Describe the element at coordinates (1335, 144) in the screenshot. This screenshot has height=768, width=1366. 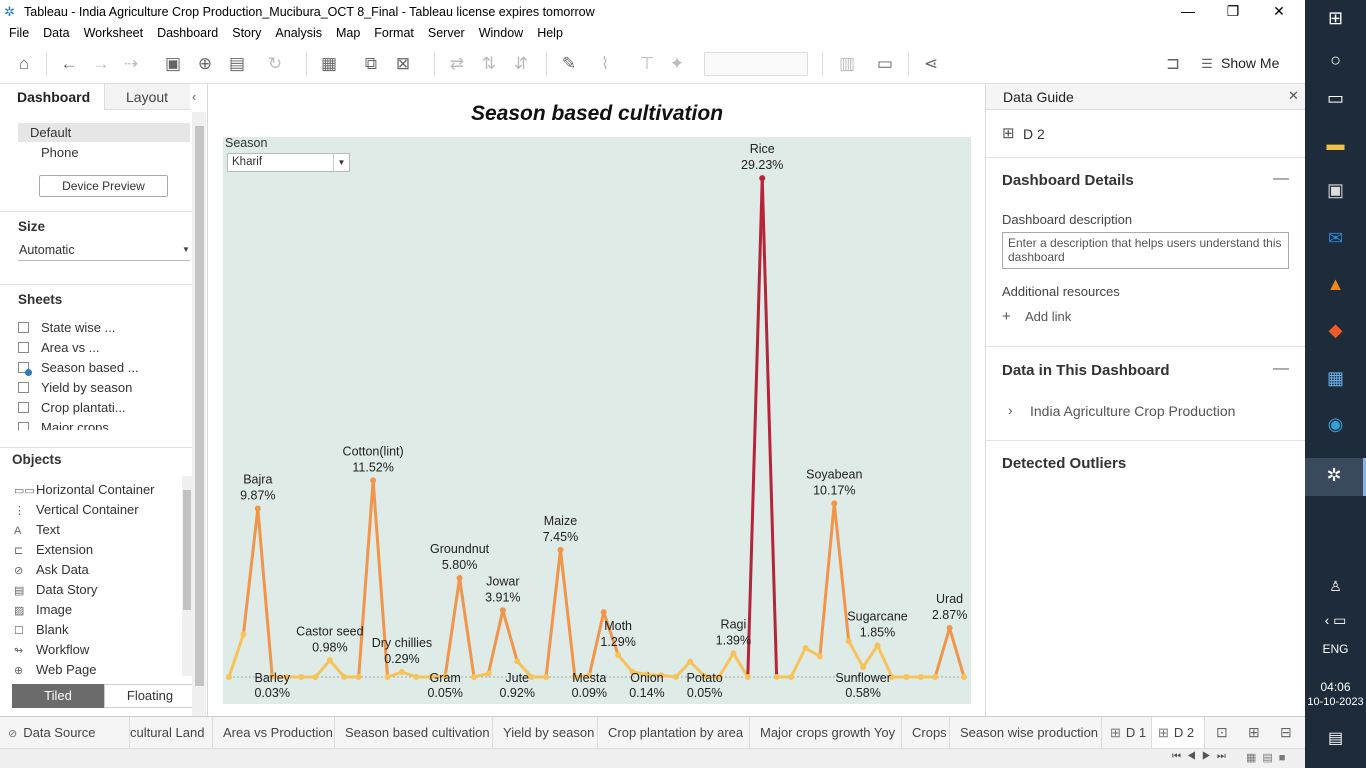
I see `file-explorer-icon: ▬` at that location.